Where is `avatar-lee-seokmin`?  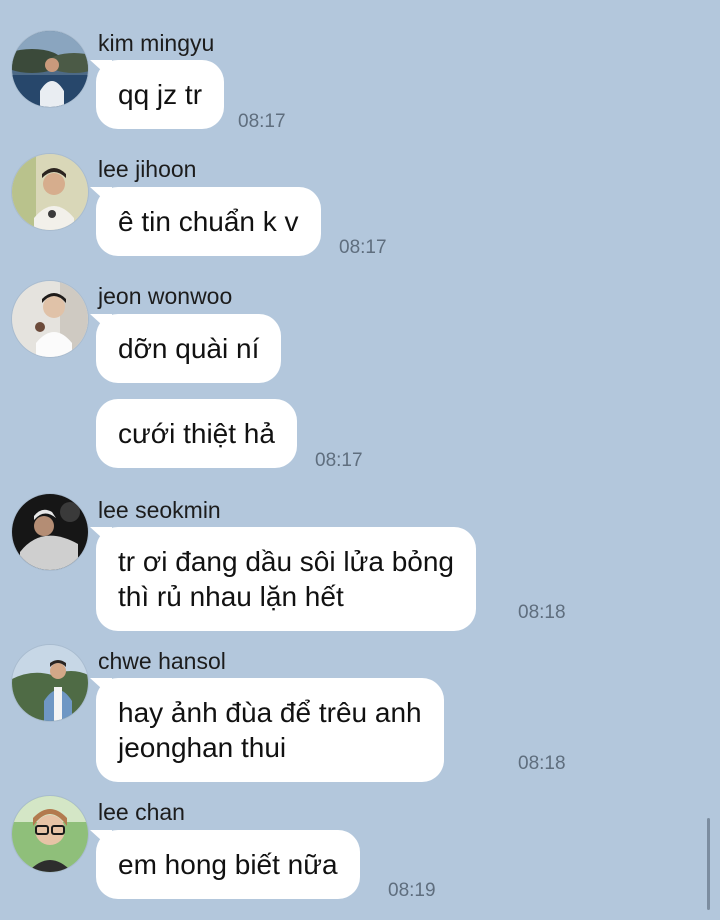
avatar-lee-seokmin is located at coordinates (50, 532).